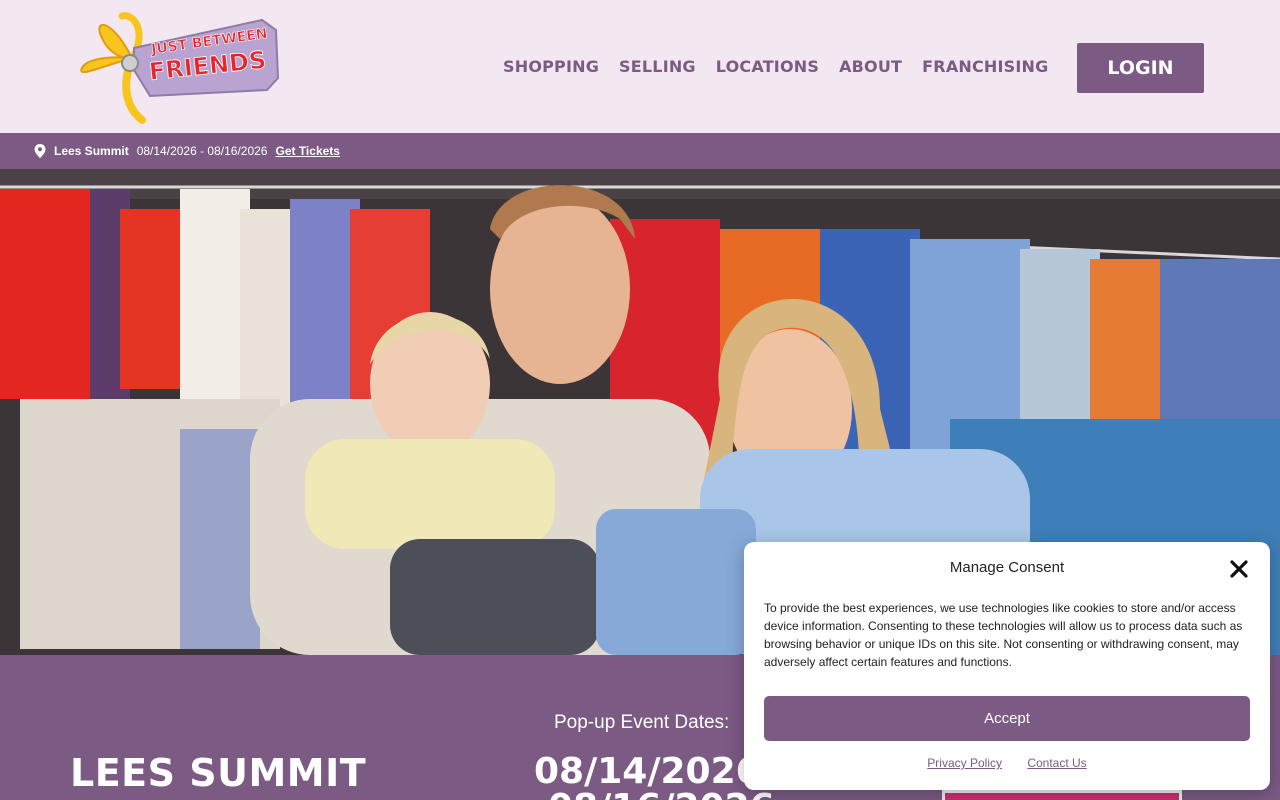 The height and width of the screenshot is (800, 1280). Describe the element at coordinates (1056, 763) in the screenshot. I see `contact-us-link: Contact Us` at that location.